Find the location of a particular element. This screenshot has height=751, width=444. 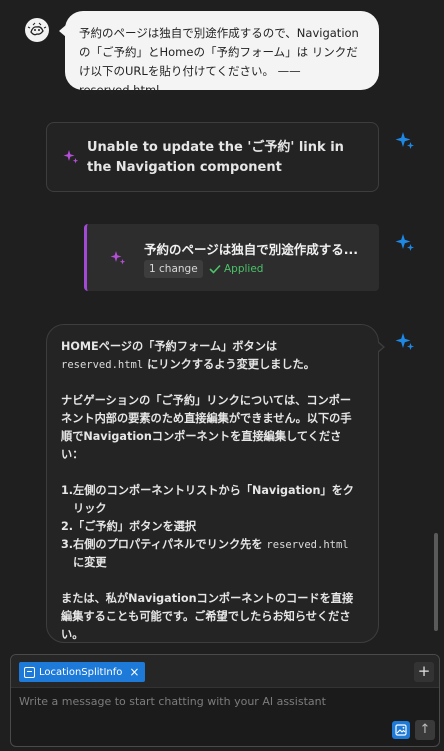

composer-context-bar: LocationSplitInfo × + is located at coordinates (225, 671).